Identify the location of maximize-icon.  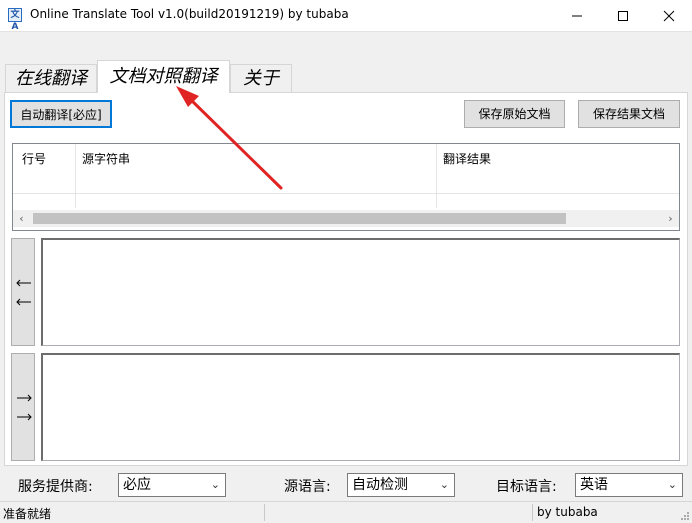
(623, 15).